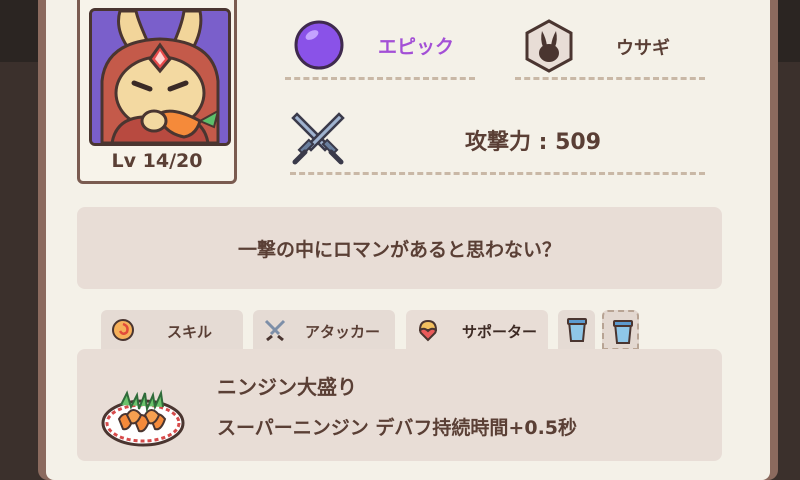 The image size is (800, 480). I want to click on heart-helmet-icon, so click(428, 330).